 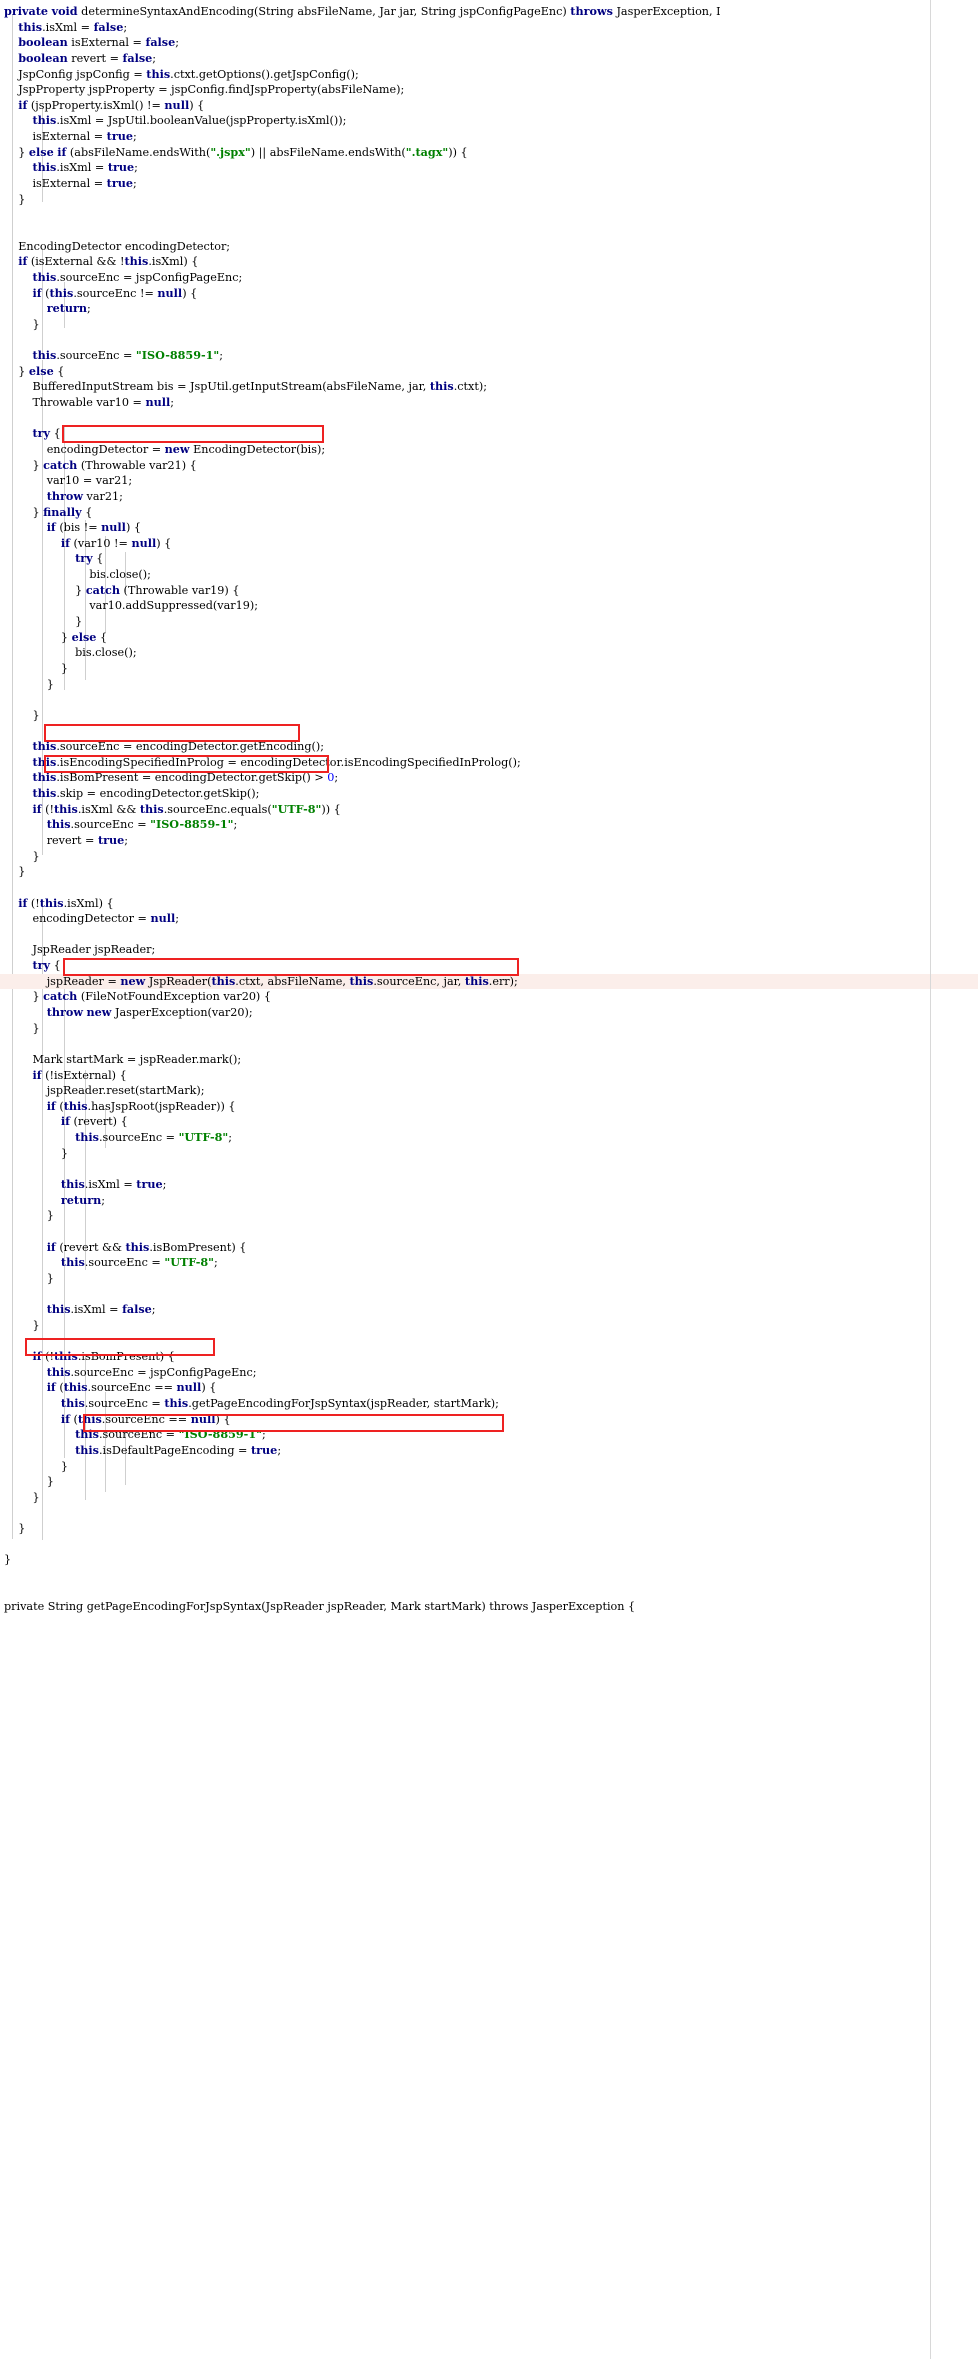 What do you see at coordinates (489, 1122) in the screenshot?
I see `code-line: if (revert) {` at bounding box center [489, 1122].